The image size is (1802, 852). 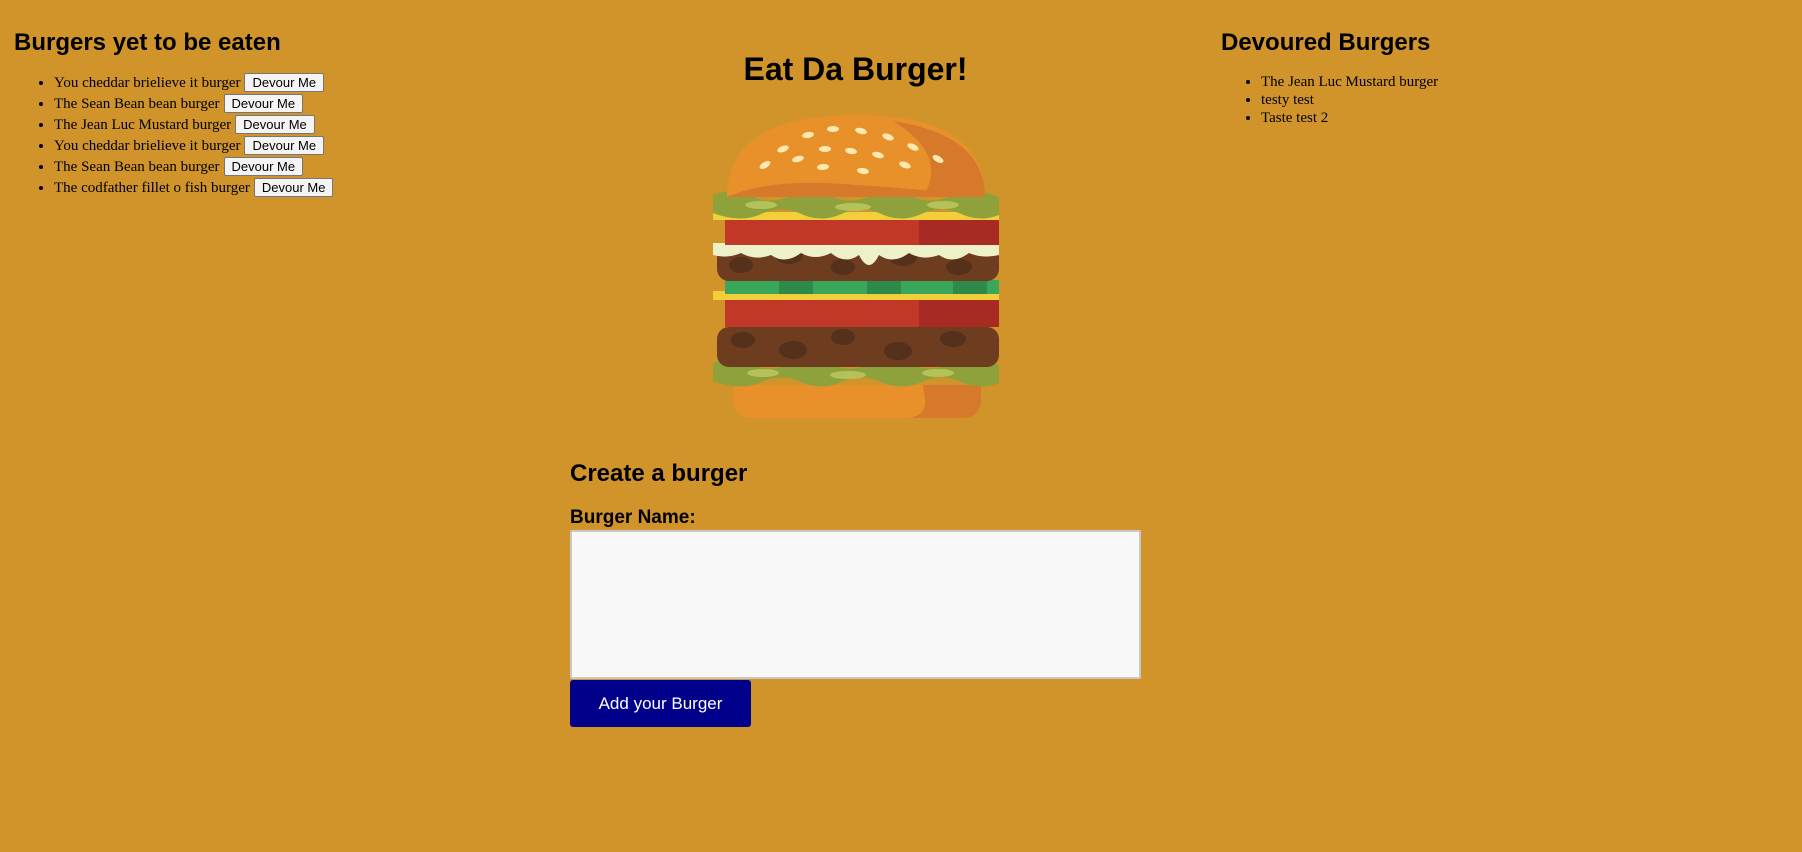 What do you see at coordinates (856, 266) in the screenshot?
I see `burger-image` at bounding box center [856, 266].